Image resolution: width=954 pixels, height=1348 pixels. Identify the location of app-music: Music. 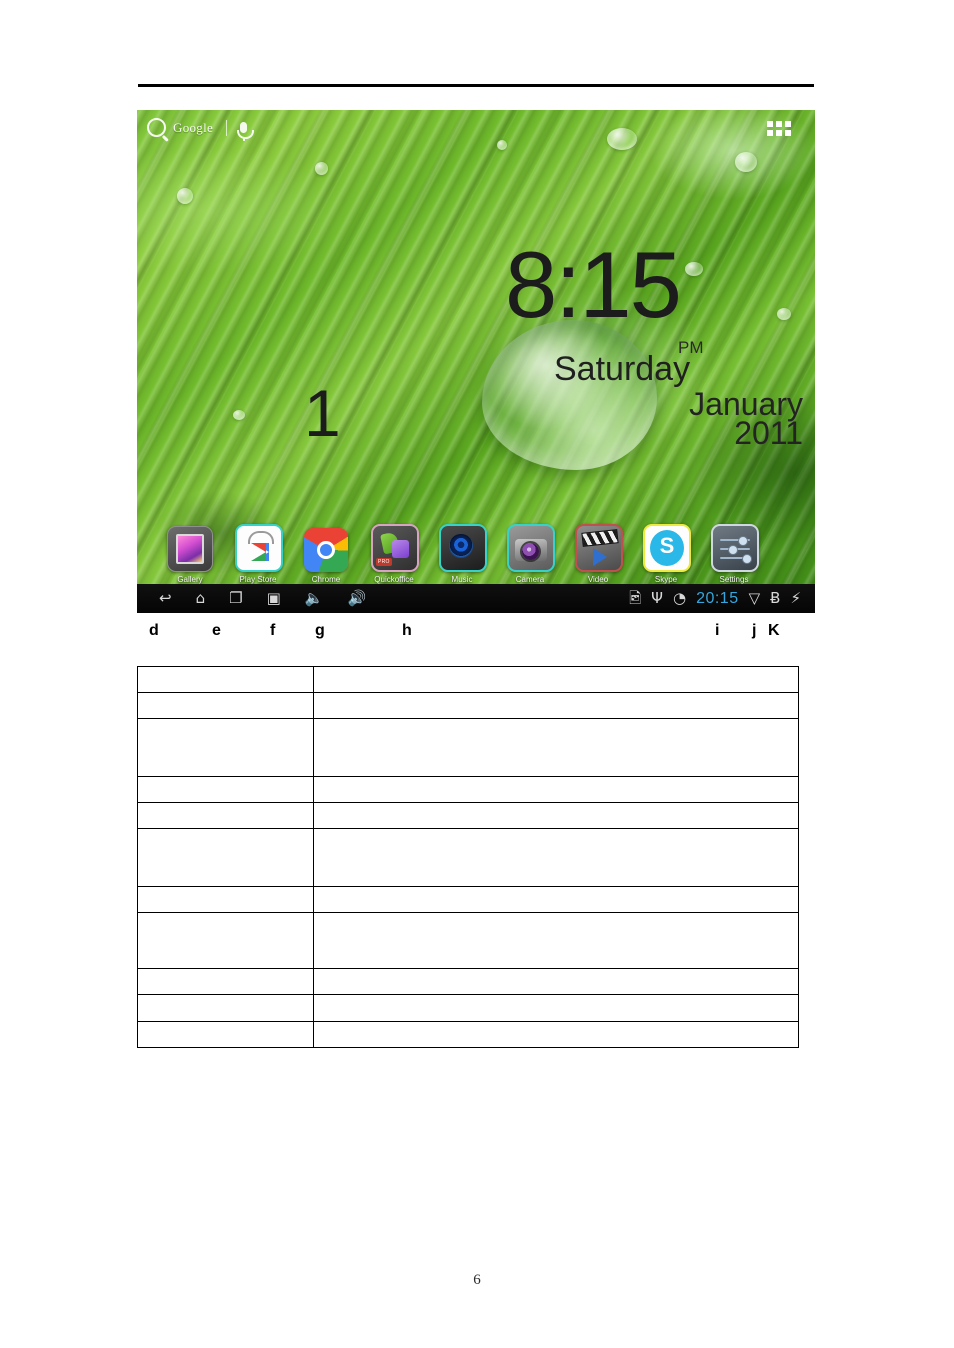
(463, 554).